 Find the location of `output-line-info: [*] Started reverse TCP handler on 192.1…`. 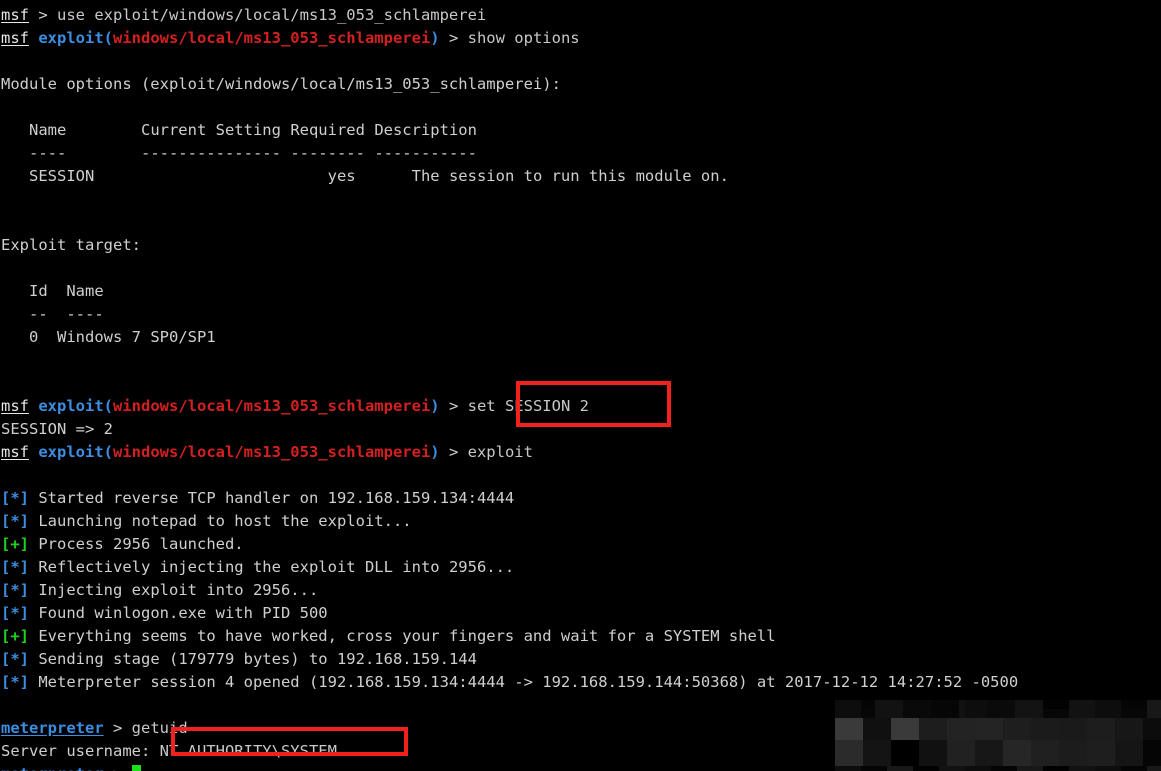

output-line-info: [*] Started reverse TCP handler on 192.1… is located at coordinates (580, 498).